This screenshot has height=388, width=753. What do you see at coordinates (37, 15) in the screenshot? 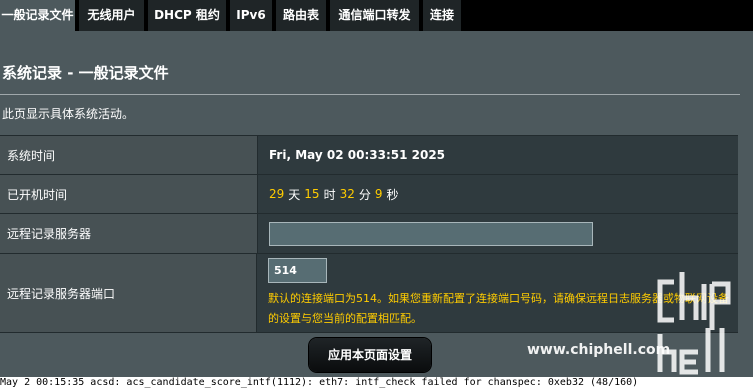
I see `tab-general-log: 一般记录文件` at bounding box center [37, 15].